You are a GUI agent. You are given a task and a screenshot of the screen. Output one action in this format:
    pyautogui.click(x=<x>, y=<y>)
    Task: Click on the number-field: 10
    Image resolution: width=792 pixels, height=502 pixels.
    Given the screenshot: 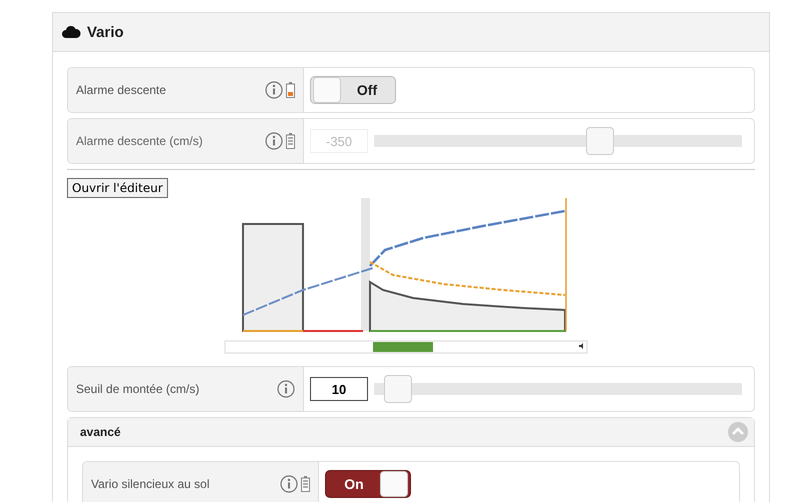 What is the action you would take?
    pyautogui.click(x=339, y=389)
    